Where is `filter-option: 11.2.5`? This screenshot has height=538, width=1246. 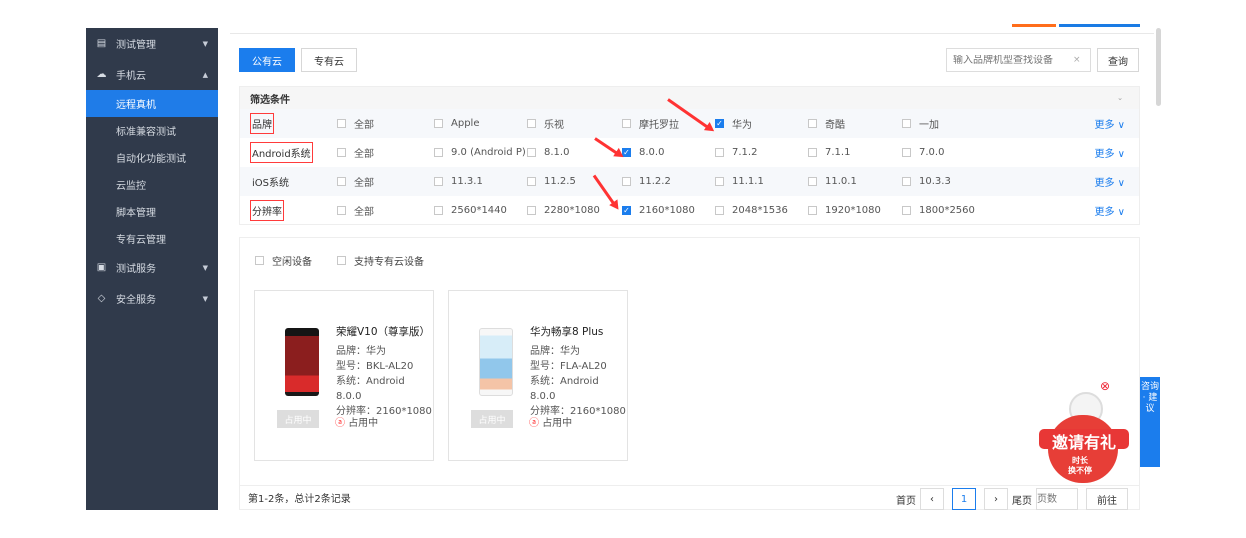
filter-option: 11.2.5 is located at coordinates (551, 181).